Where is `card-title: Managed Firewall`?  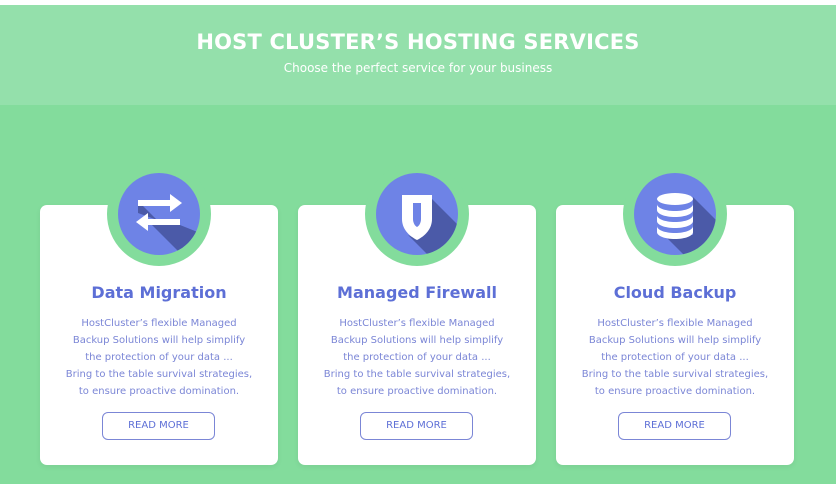
card-title: Managed Firewall is located at coordinates (417, 292).